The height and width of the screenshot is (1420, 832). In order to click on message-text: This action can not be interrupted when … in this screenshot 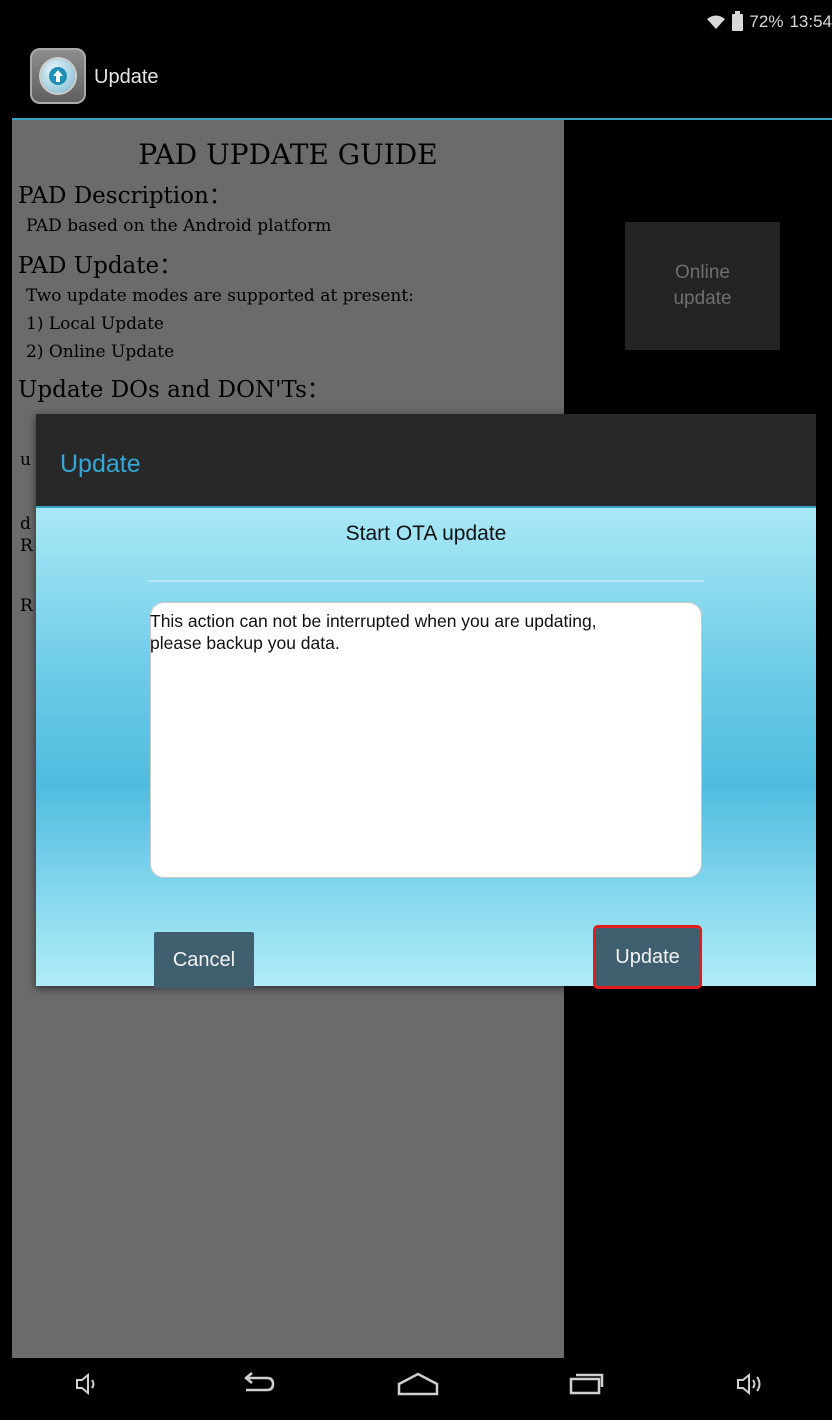, I will do `click(373, 632)`.